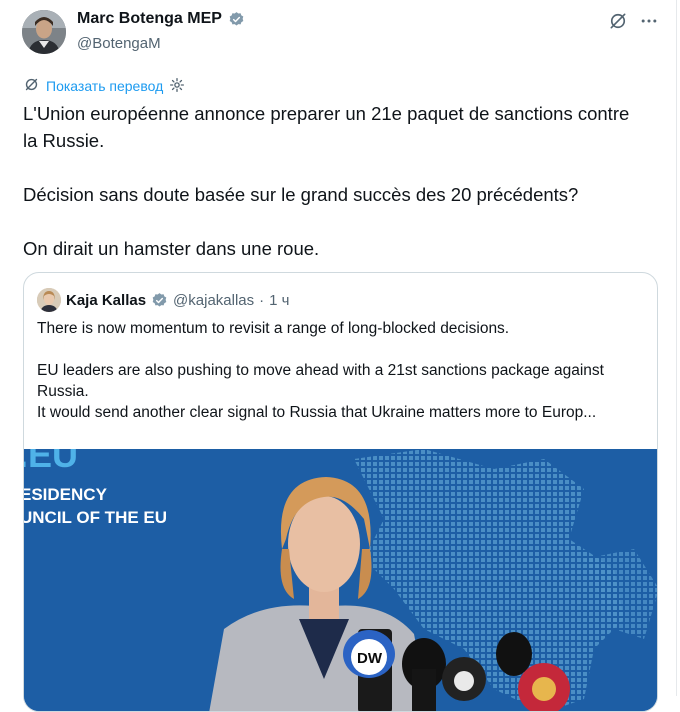 The width and height of the screenshot is (680, 712). What do you see at coordinates (51, 462) in the screenshot?
I see `banner-text: .EU` at bounding box center [51, 462].